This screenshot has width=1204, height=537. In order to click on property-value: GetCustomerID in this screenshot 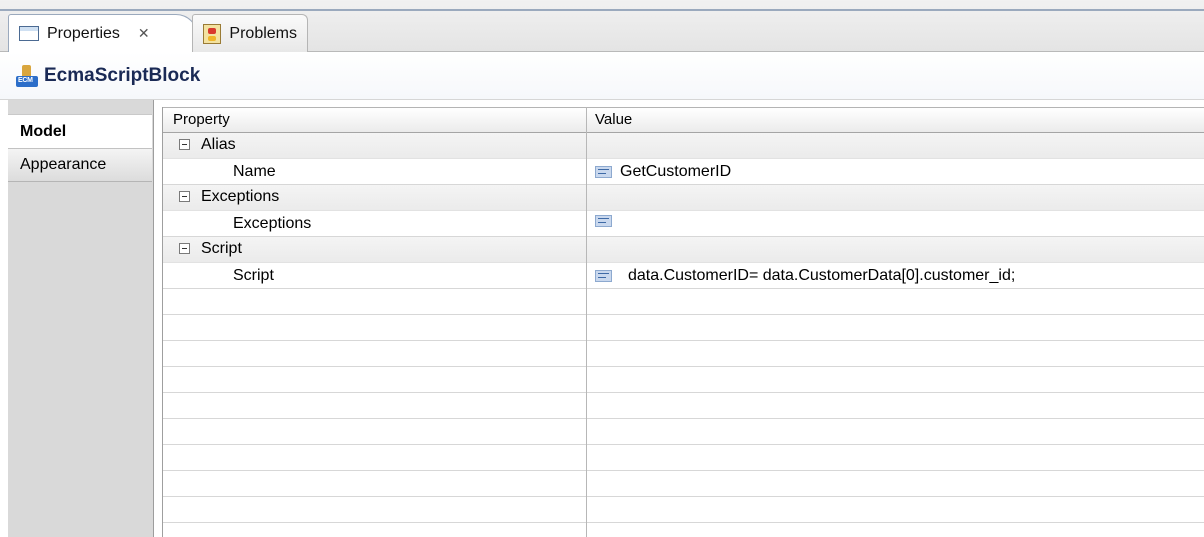, I will do `click(676, 171)`.